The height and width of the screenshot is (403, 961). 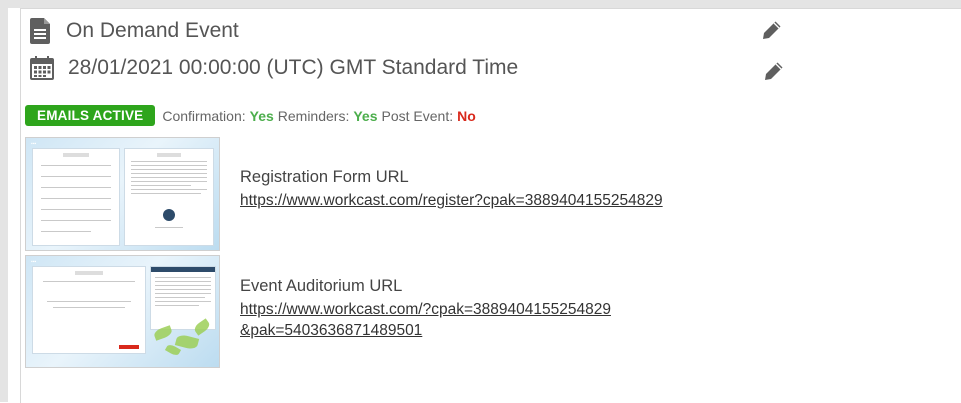 What do you see at coordinates (324, 177) in the screenshot?
I see `registration-url-title: Registration Form URL` at bounding box center [324, 177].